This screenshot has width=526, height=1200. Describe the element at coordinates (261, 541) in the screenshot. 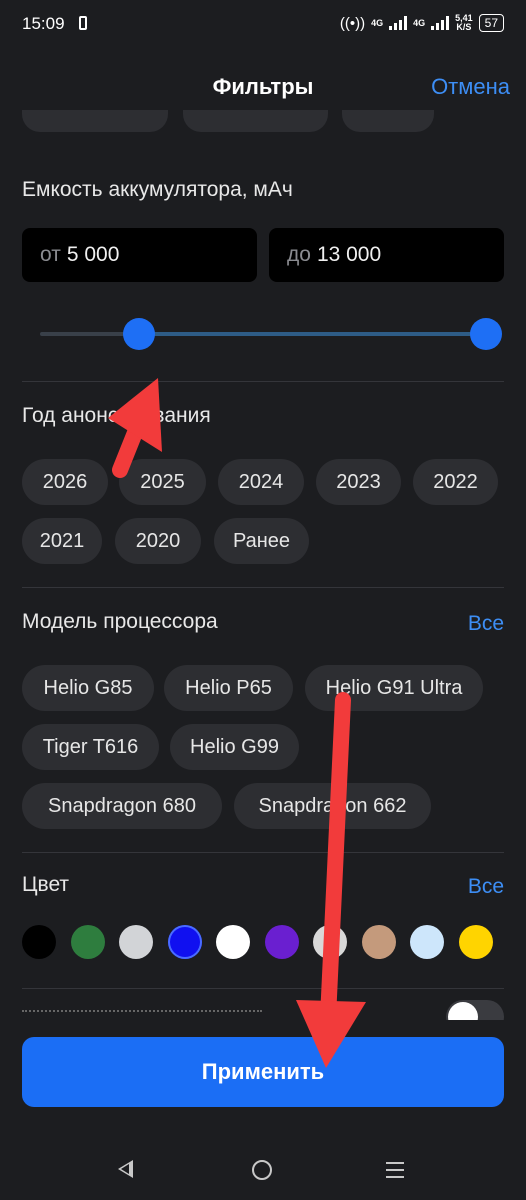

I see `year-chip-earlier: Ранее` at that location.